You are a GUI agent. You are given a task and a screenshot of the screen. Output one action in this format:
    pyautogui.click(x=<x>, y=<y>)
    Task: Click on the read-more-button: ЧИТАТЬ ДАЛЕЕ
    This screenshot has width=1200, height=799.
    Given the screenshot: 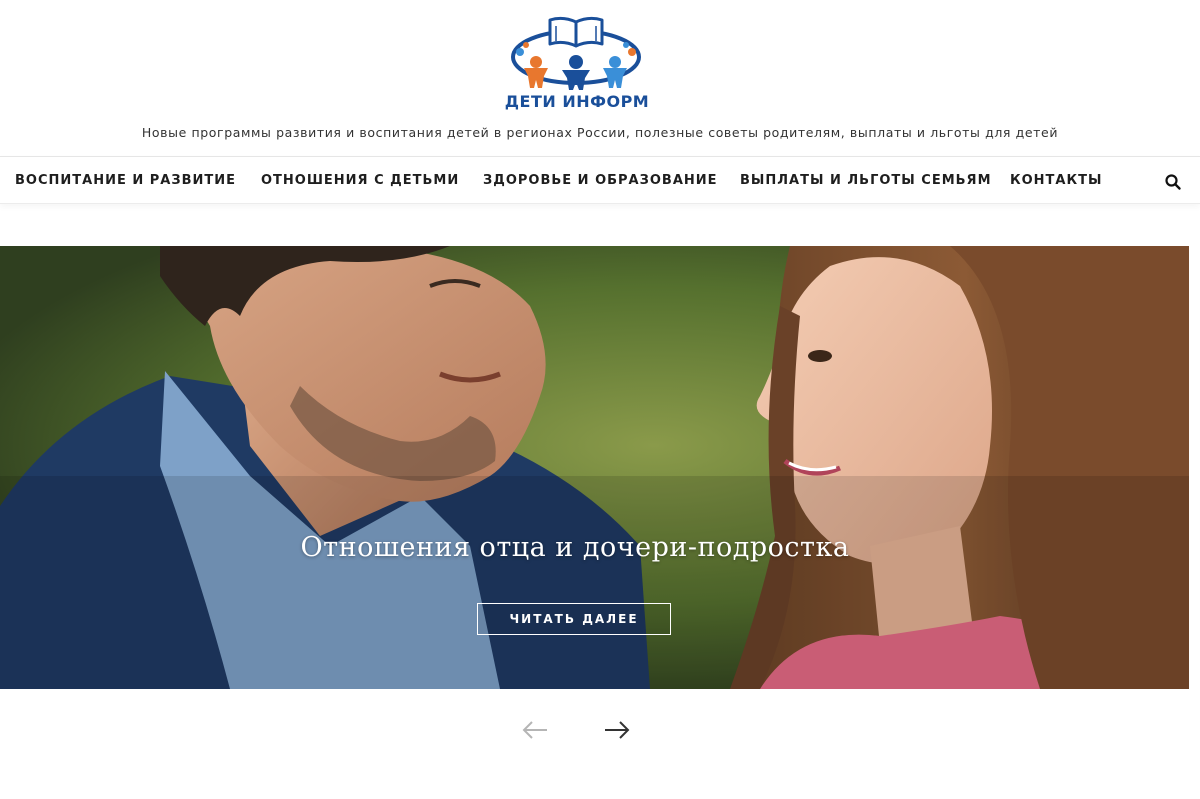 What is the action you would take?
    pyautogui.click(x=574, y=619)
    